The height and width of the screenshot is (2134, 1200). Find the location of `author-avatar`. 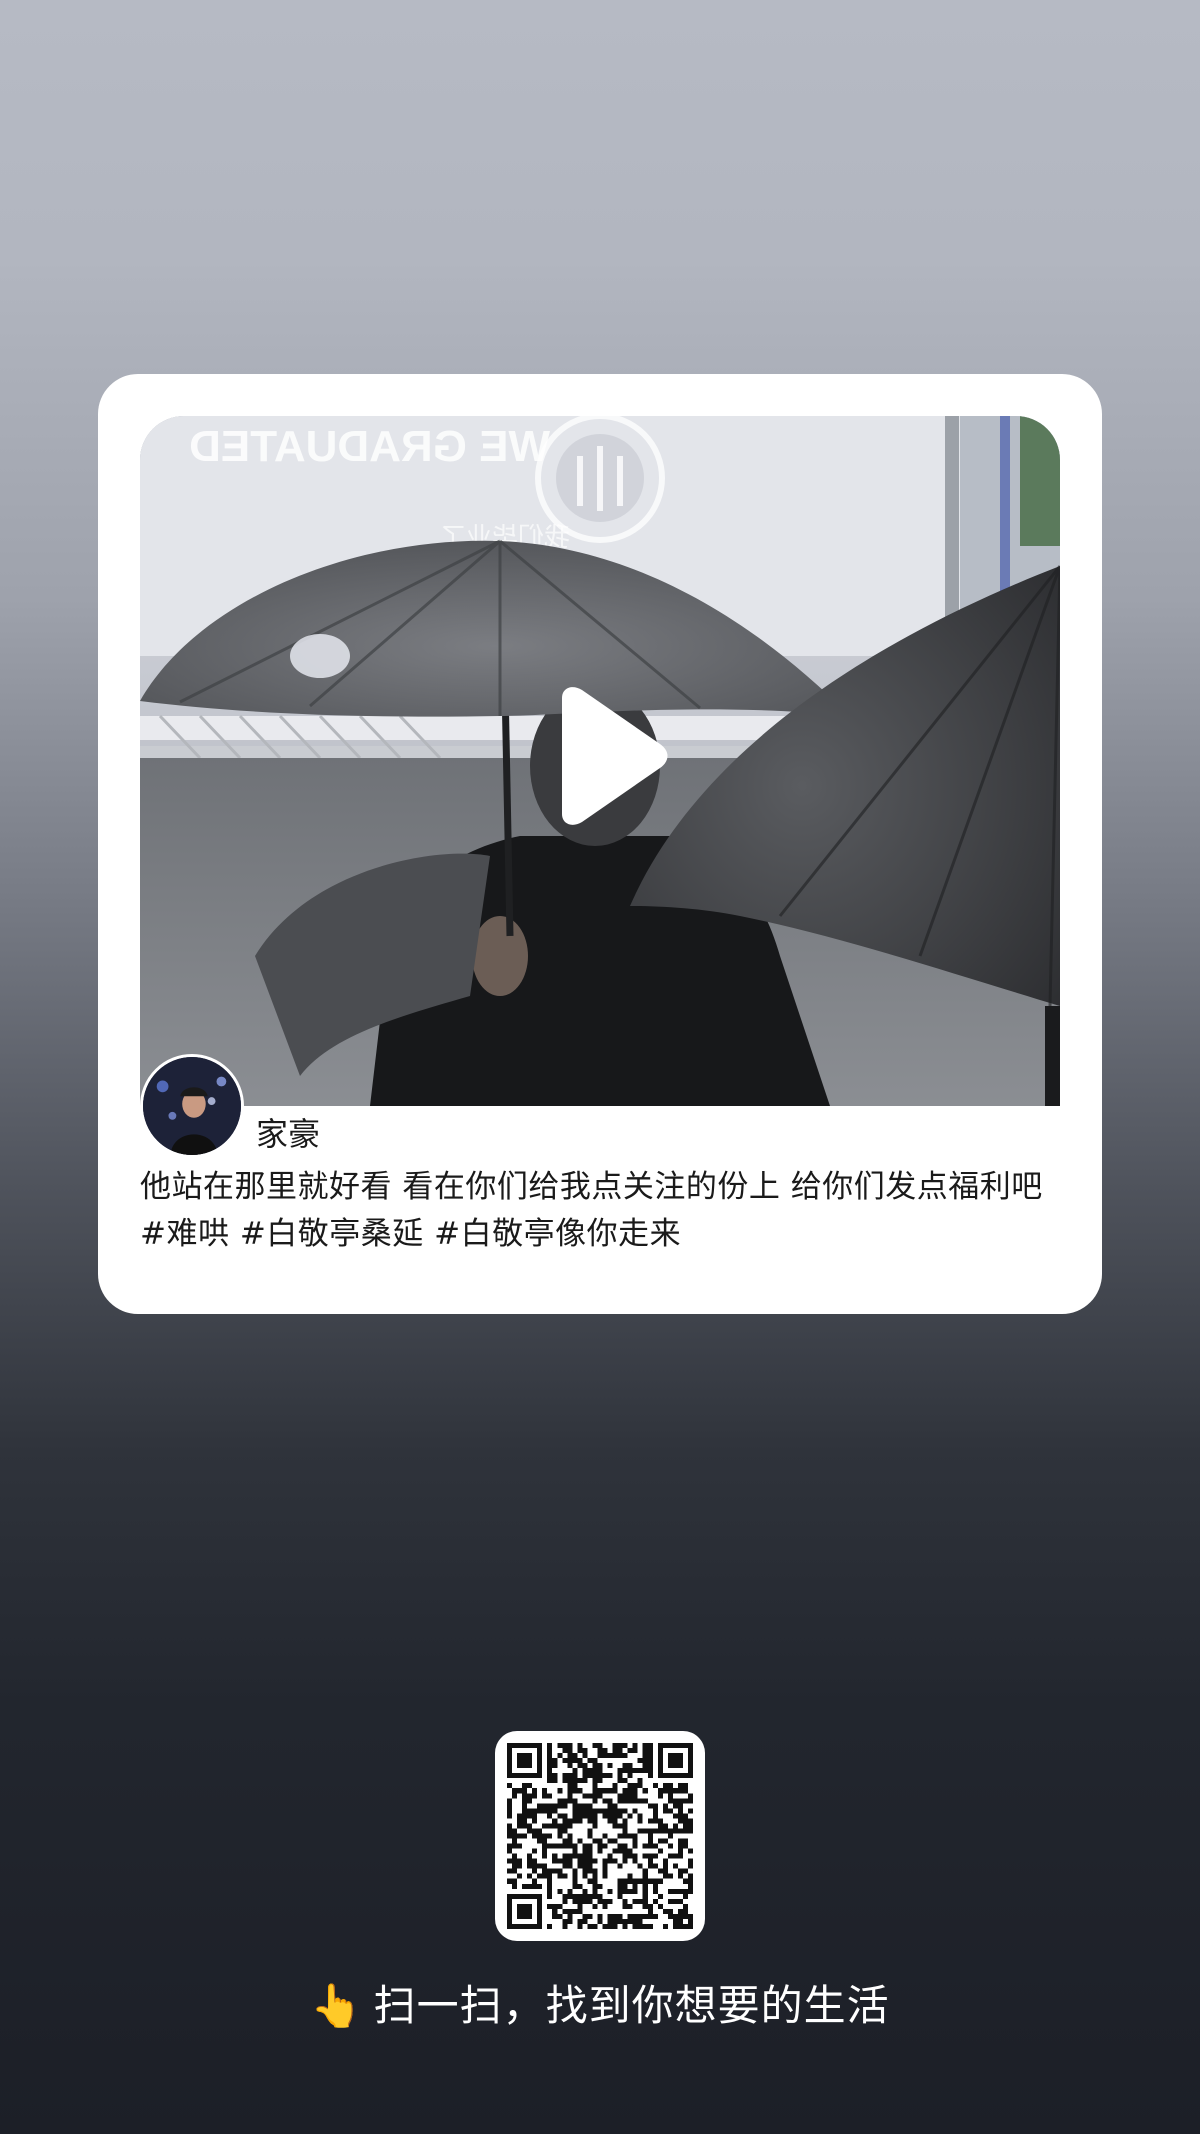

author-avatar is located at coordinates (192, 1106).